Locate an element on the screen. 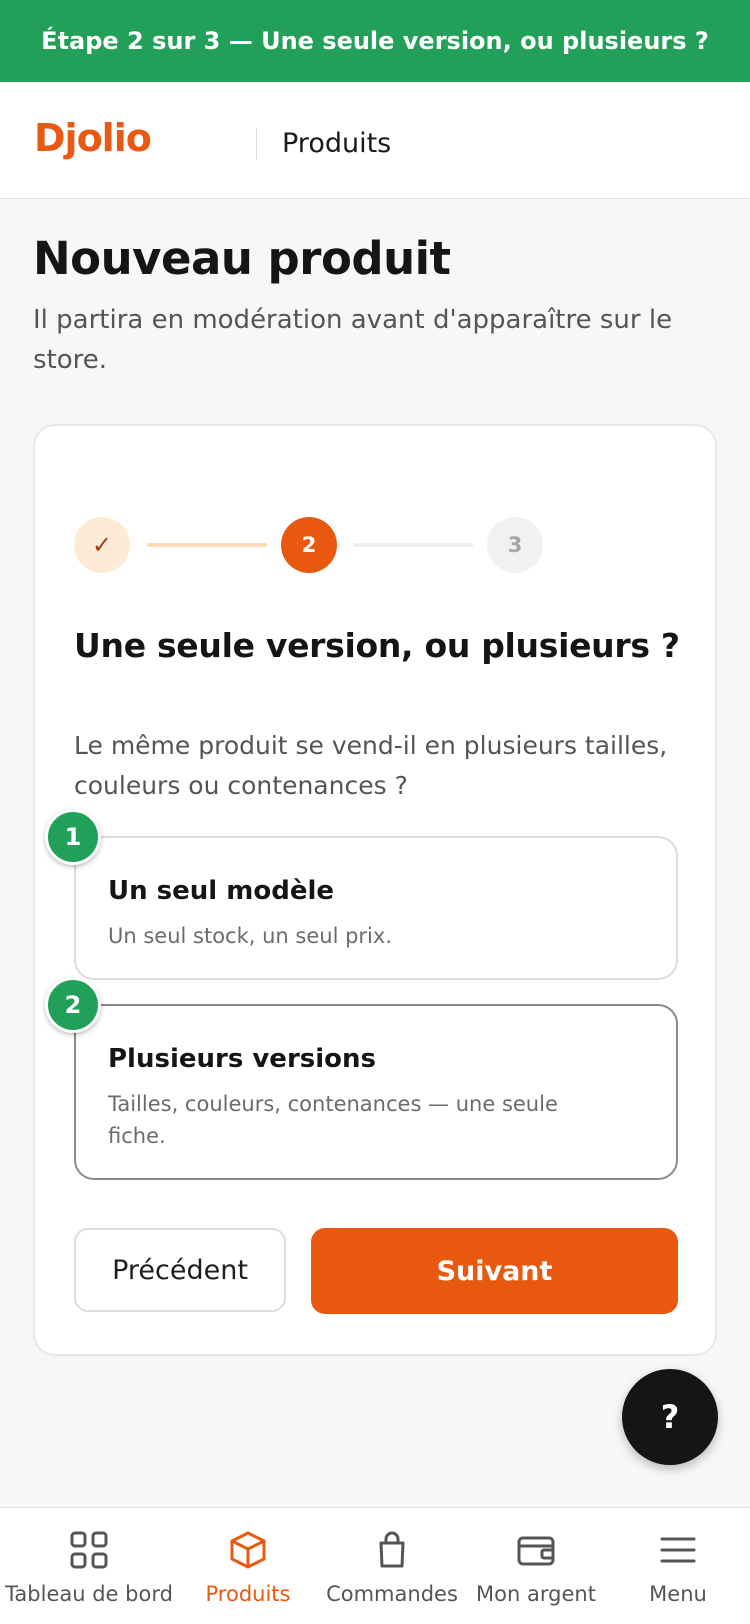 The height and width of the screenshot is (1624, 750). shopping-bag-icon is located at coordinates (392, 1550).